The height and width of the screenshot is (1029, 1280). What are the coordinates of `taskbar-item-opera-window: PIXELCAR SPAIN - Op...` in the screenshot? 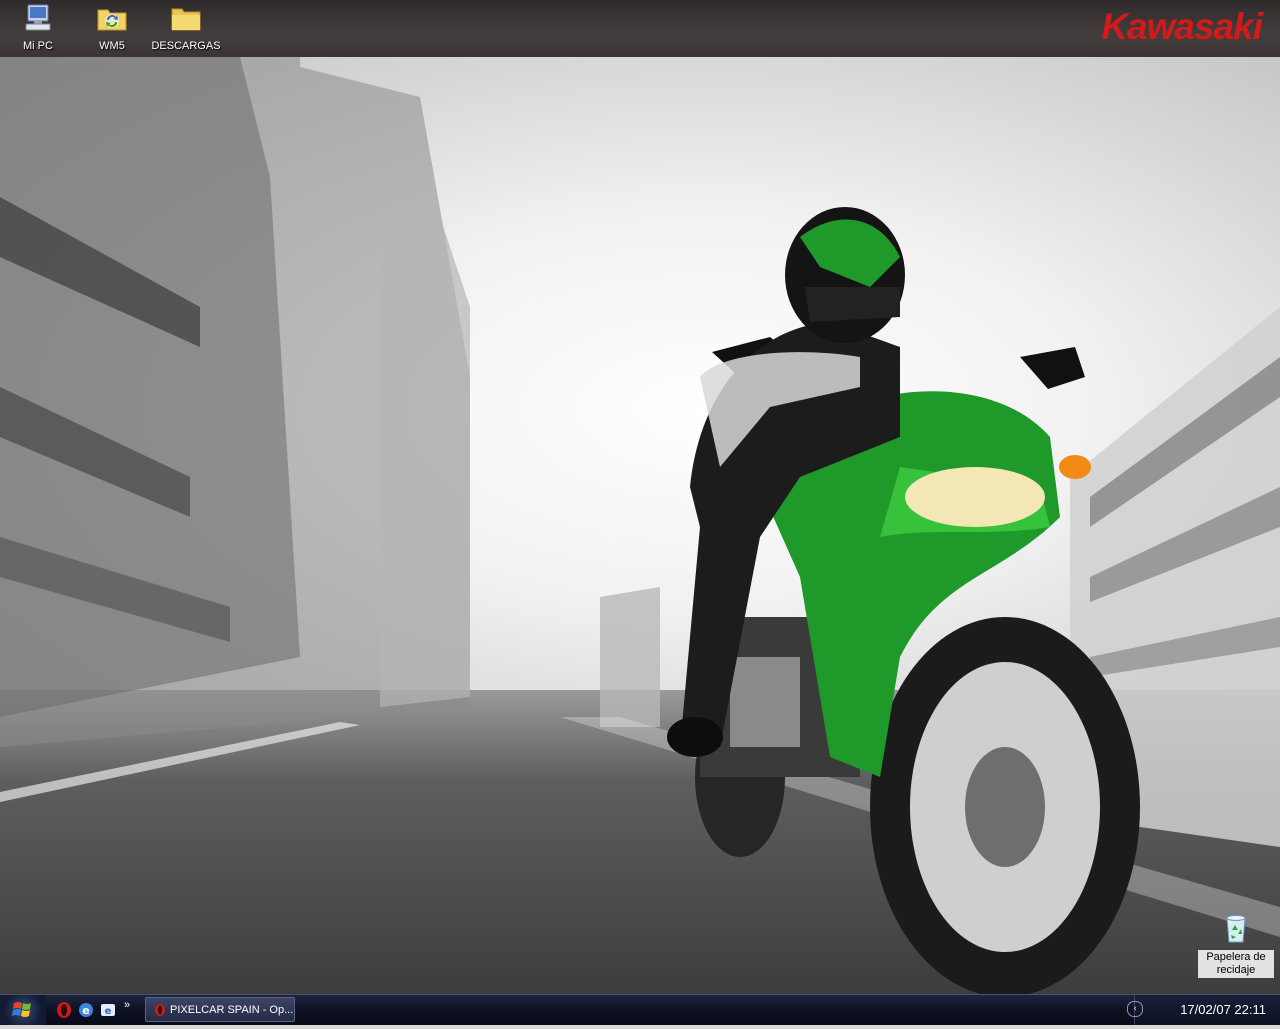 It's located at (220, 1009).